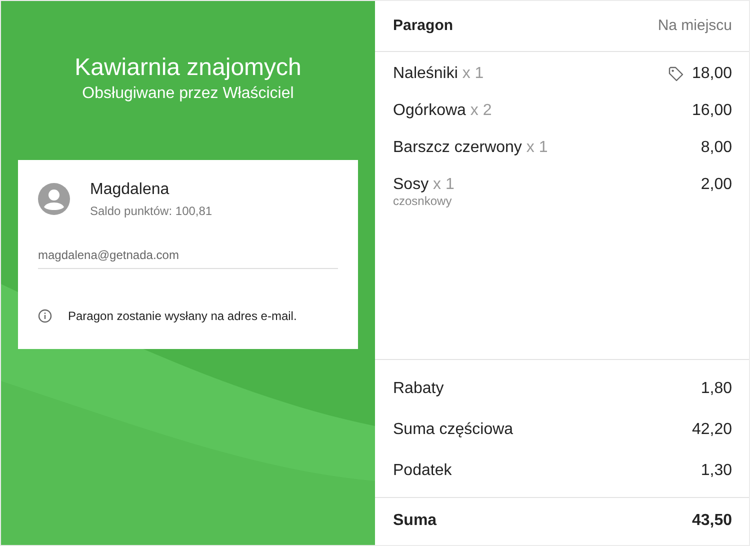 The image size is (750, 546). Describe the element at coordinates (716, 184) in the screenshot. I see `item-price: 2,00` at that location.